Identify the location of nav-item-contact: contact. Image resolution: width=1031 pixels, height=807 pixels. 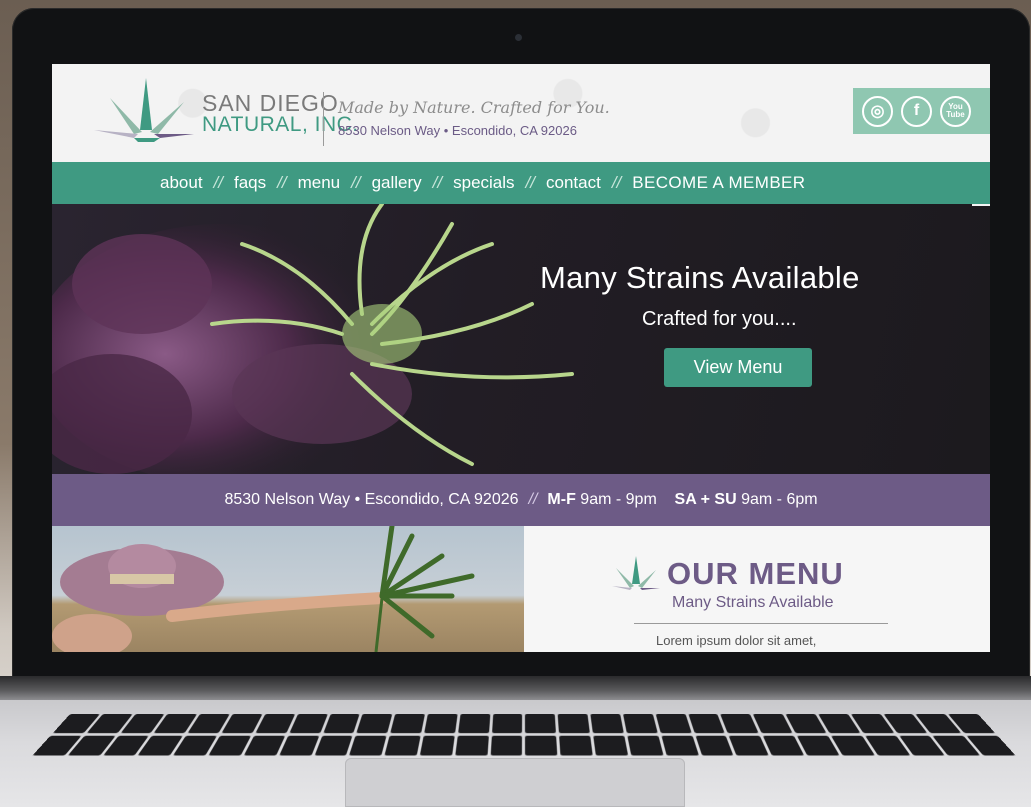
(573, 183).